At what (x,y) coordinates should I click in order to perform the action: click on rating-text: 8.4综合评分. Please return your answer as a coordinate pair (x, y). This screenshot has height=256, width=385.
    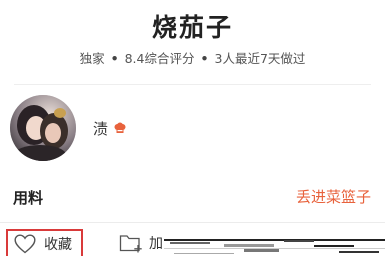
    Looking at the image, I should click on (159, 58).